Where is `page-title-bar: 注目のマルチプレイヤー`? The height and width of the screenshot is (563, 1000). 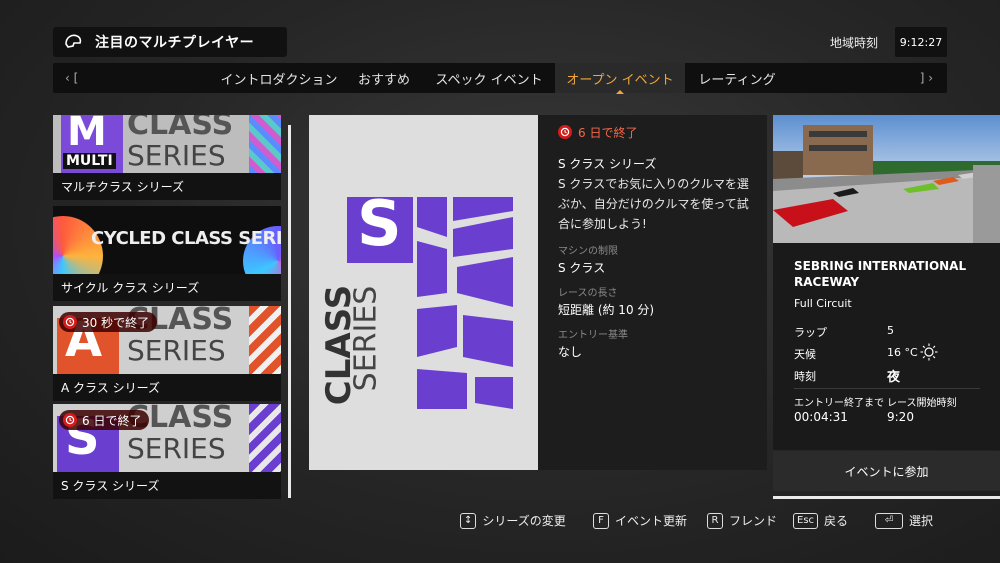 page-title-bar: 注目のマルチプレイヤー is located at coordinates (170, 42).